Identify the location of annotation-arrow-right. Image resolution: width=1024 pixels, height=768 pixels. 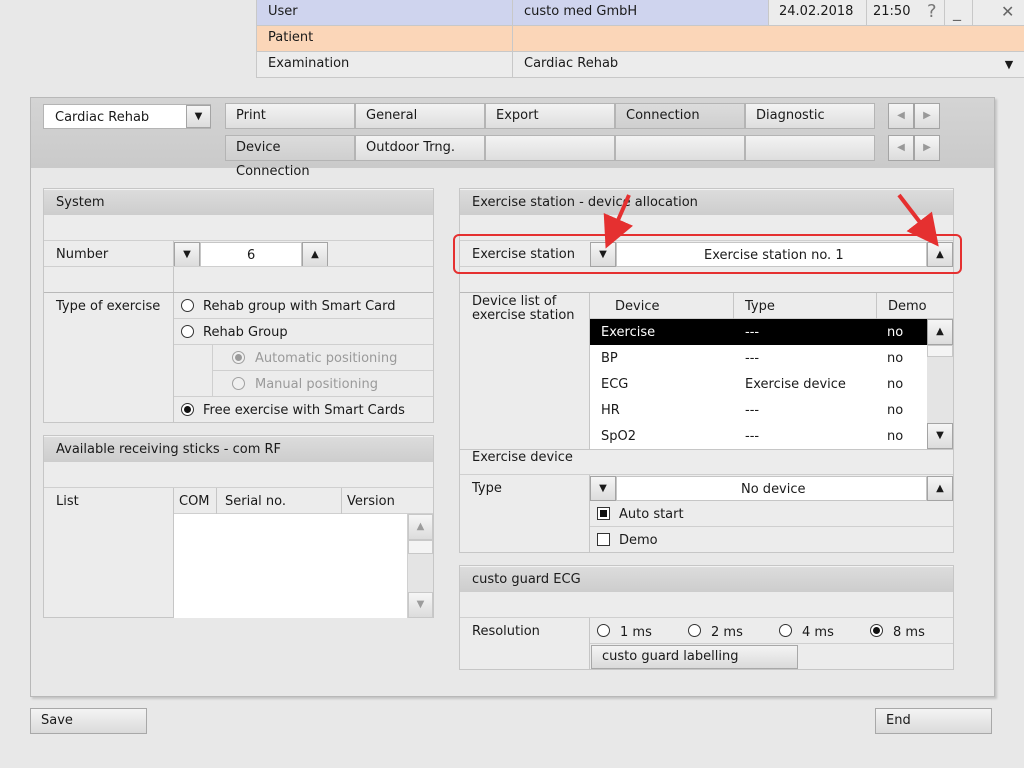
(918, 220).